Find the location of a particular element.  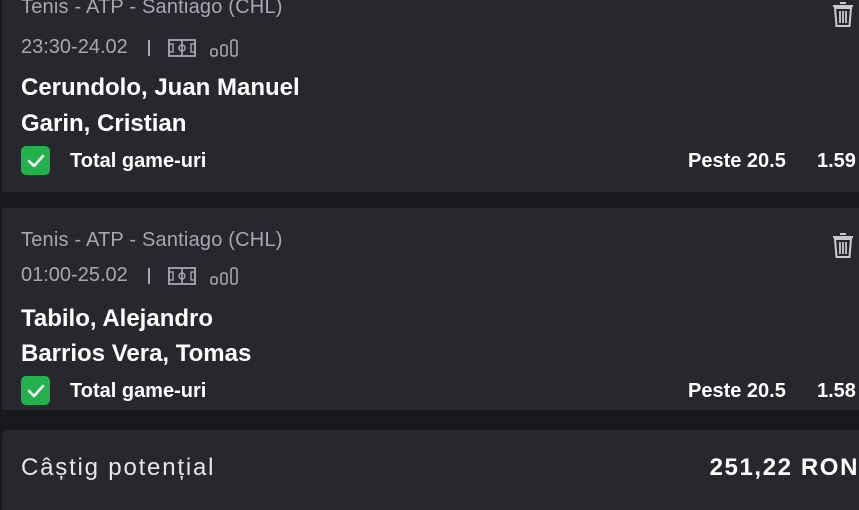

match-datetime: 23:30-24.02 is located at coordinates (74, 47).